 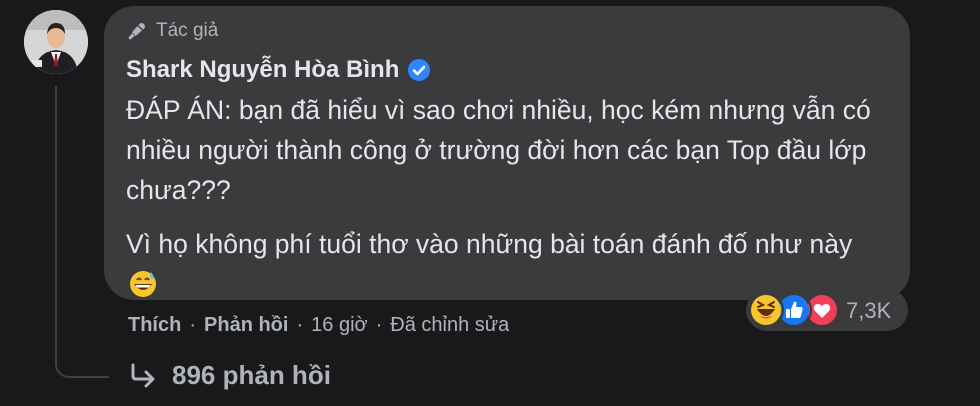 What do you see at coordinates (869, 310) in the screenshot?
I see `reaction-count: 7,3K` at bounding box center [869, 310].